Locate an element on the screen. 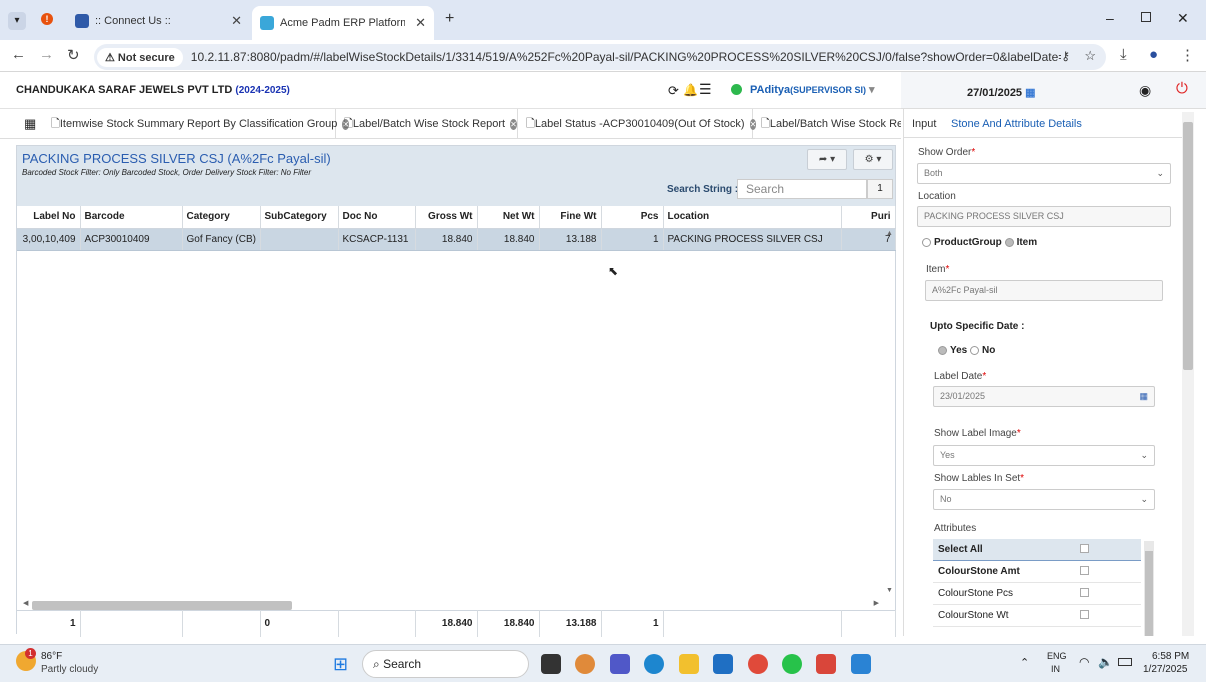 This screenshot has width=1206, height=682. scroll-up-icon: ▲ is located at coordinates (889, 233).